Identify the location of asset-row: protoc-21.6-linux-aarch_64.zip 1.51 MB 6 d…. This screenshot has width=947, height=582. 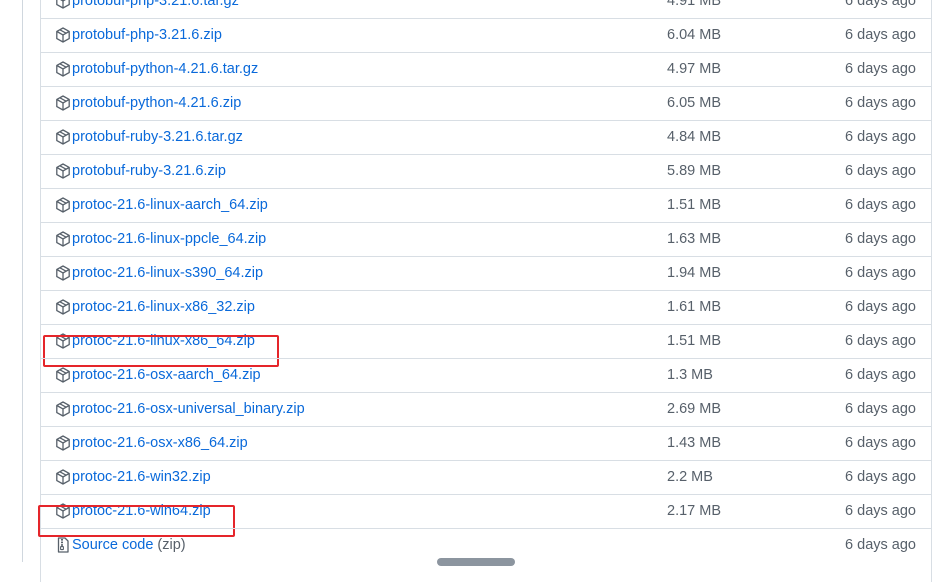
(486, 205).